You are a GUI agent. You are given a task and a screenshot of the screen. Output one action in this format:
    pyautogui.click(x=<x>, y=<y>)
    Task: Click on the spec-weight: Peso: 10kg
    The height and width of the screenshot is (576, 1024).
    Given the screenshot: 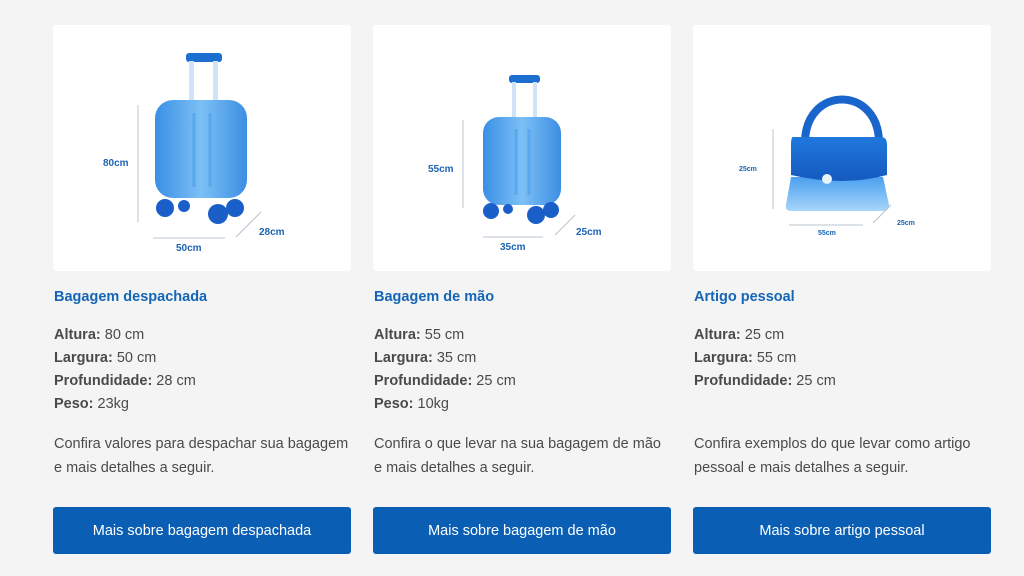 What is the action you would take?
    pyautogui.click(x=411, y=404)
    